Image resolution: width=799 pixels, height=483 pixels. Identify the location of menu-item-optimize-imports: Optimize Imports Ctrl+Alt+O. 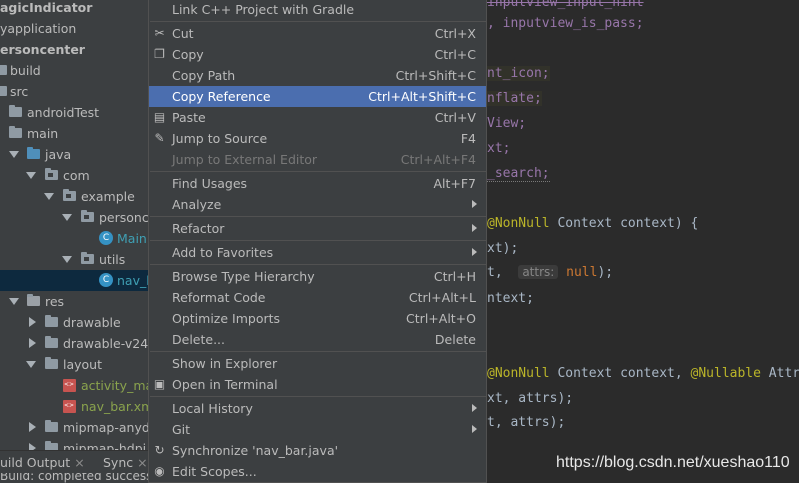
(317, 318).